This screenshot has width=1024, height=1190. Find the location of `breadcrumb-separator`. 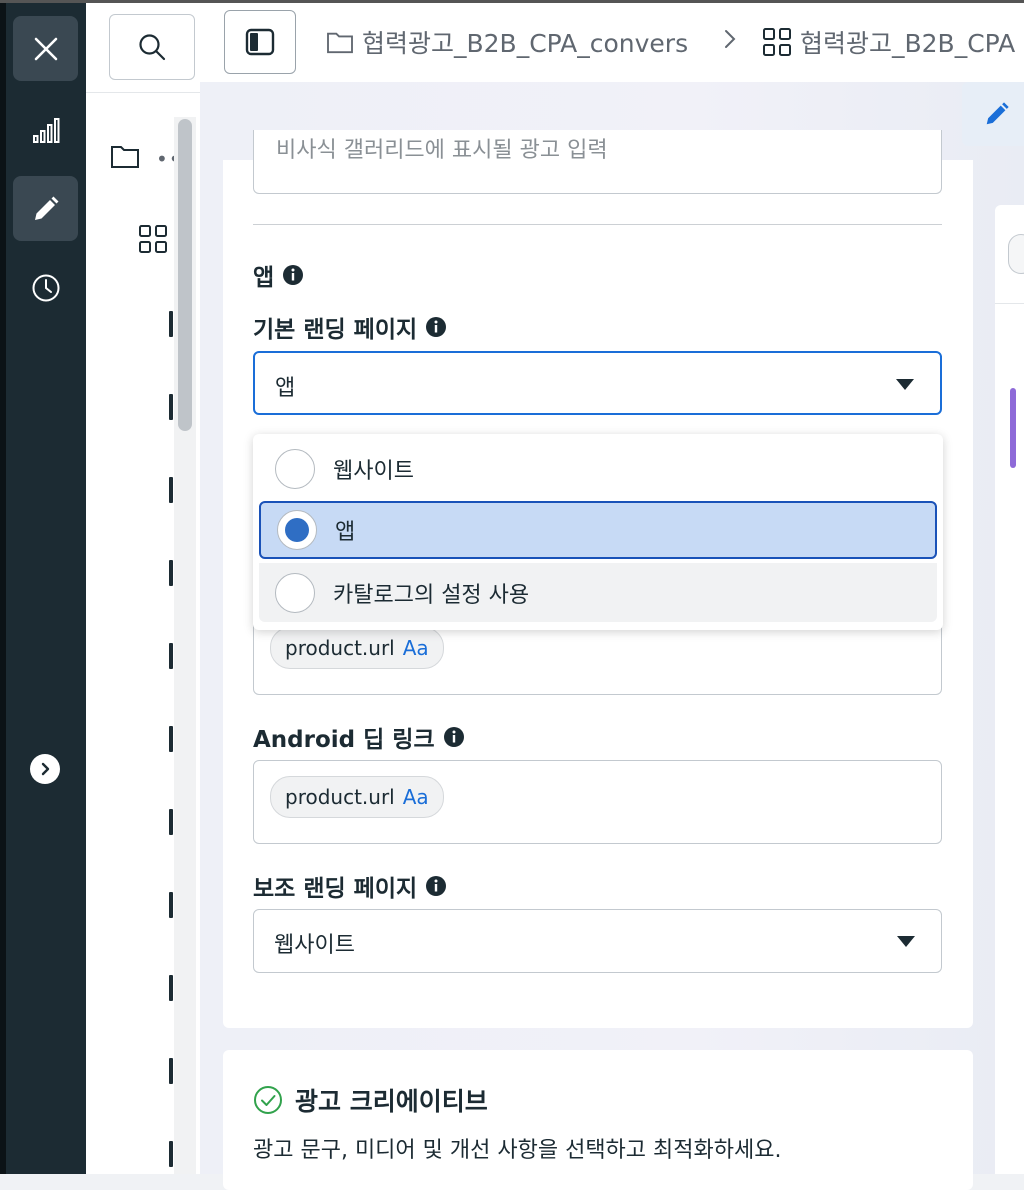

breadcrumb-separator is located at coordinates (730, 41).